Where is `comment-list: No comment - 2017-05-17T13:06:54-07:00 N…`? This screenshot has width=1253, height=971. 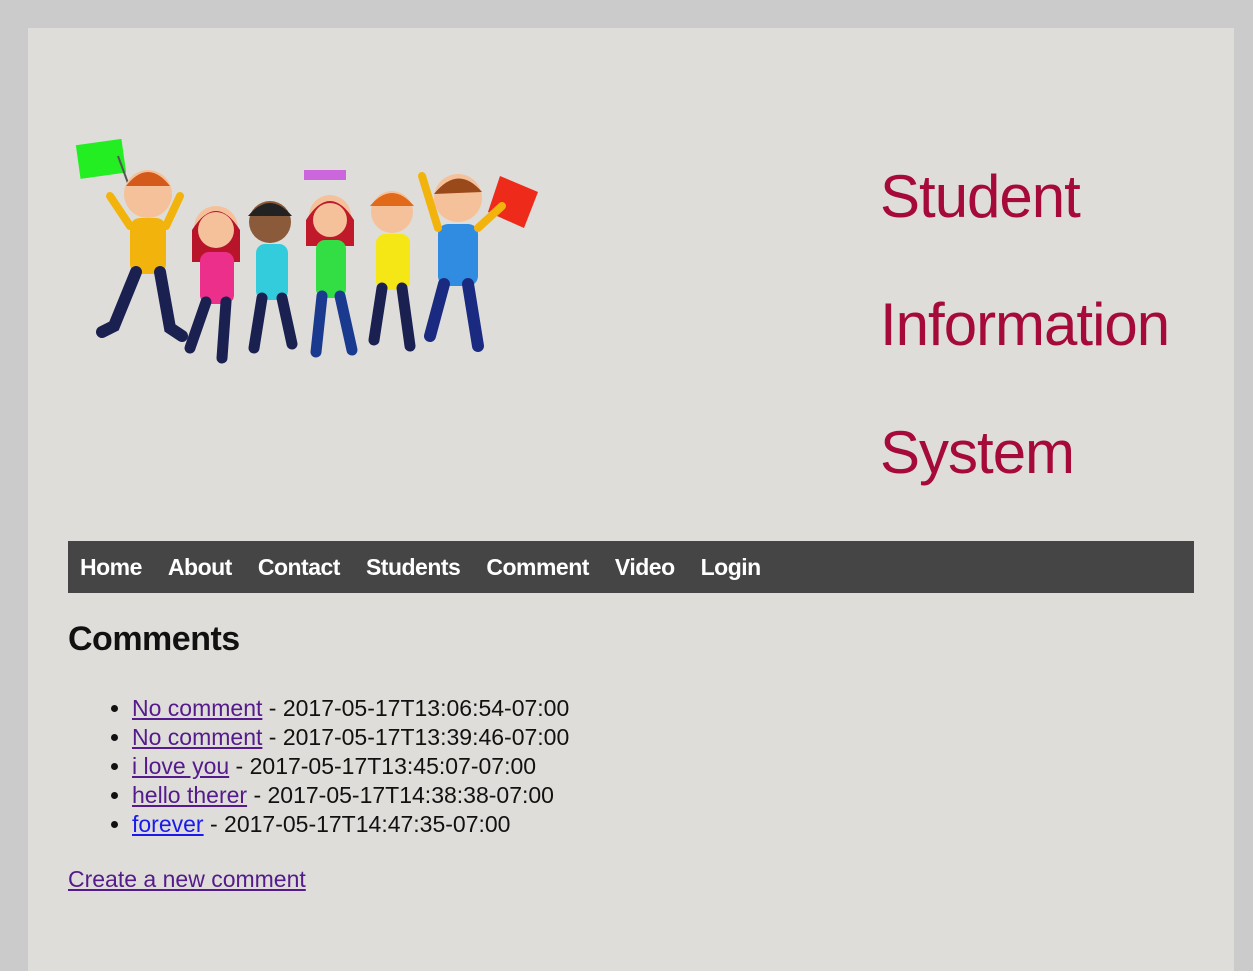
comment-list: No comment - 2017-05-17T13:06:54-07:00 N… is located at coordinates (318, 766).